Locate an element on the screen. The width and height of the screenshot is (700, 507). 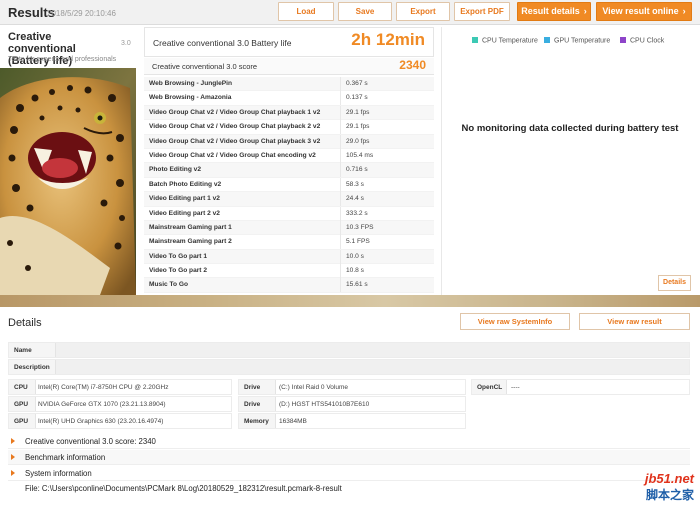
result-name: Web Browsing - JunglePin is located at coordinates (191, 83).